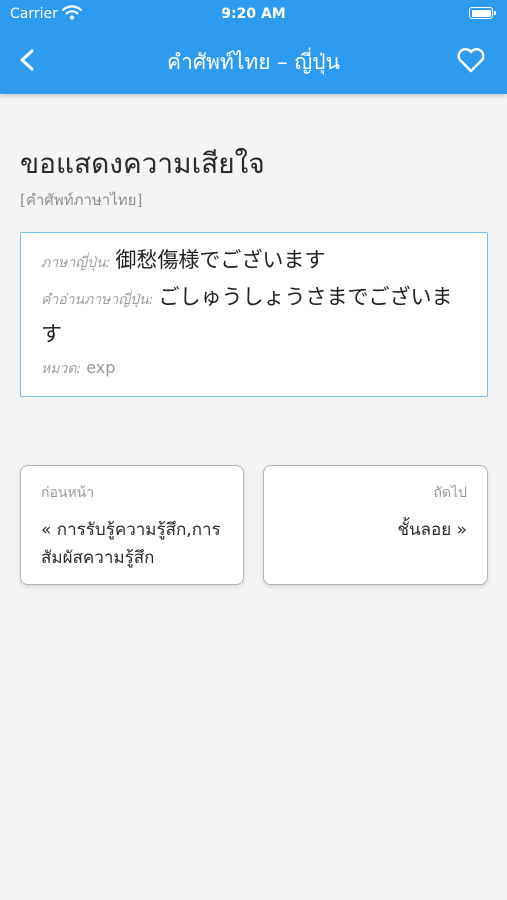 Image resolution: width=507 pixels, height=900 pixels. I want to click on favorite-button, so click(471, 60).